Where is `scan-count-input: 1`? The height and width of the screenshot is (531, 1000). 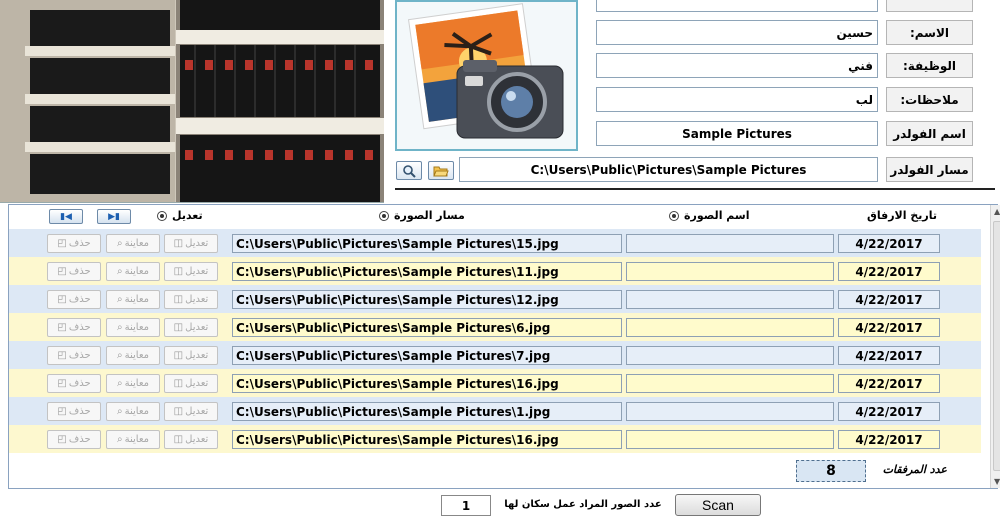
scan-count-input: 1 is located at coordinates (466, 505).